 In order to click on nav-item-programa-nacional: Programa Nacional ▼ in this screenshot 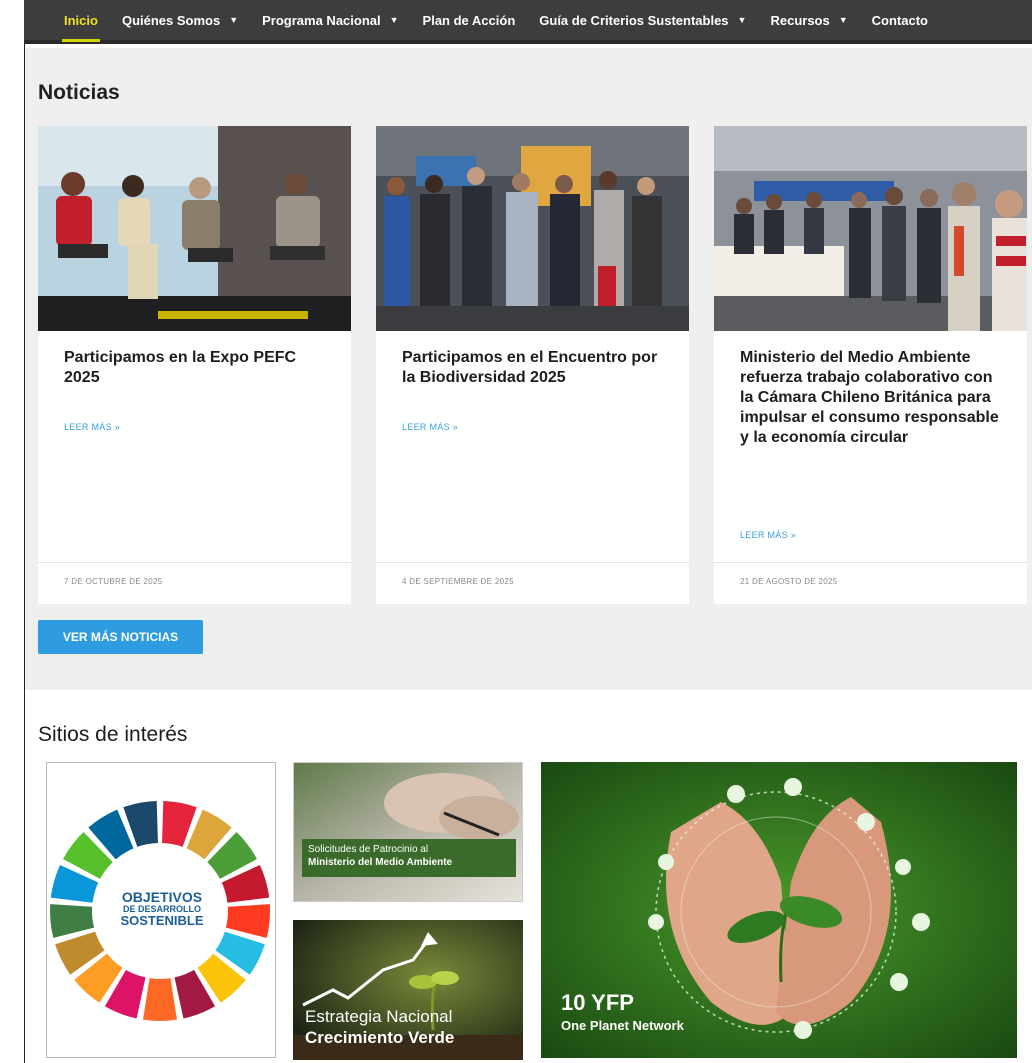, I will do `click(330, 20)`.